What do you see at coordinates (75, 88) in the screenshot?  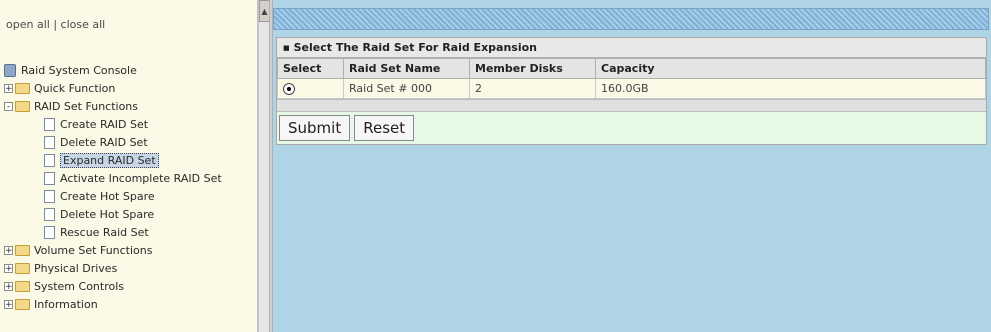 I see `tree-item-label: Quick Function` at bounding box center [75, 88].